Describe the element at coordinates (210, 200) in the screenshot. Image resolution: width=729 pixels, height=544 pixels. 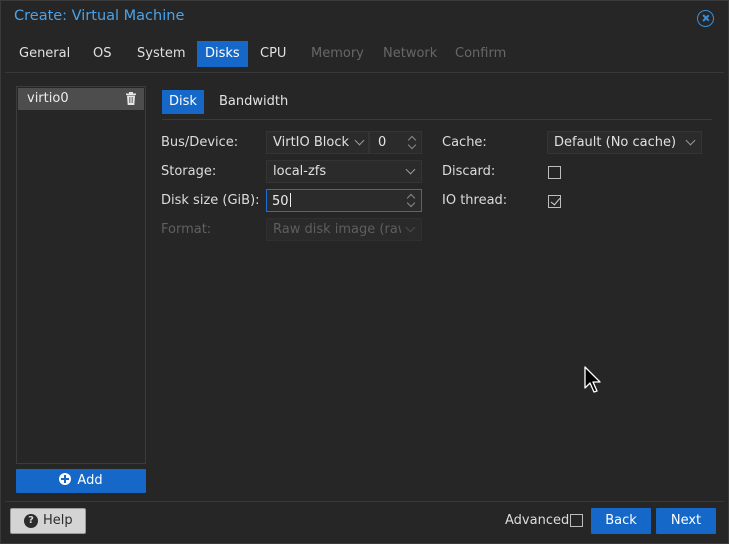
I see `disk-size-label: Disk size (GiB):` at that location.